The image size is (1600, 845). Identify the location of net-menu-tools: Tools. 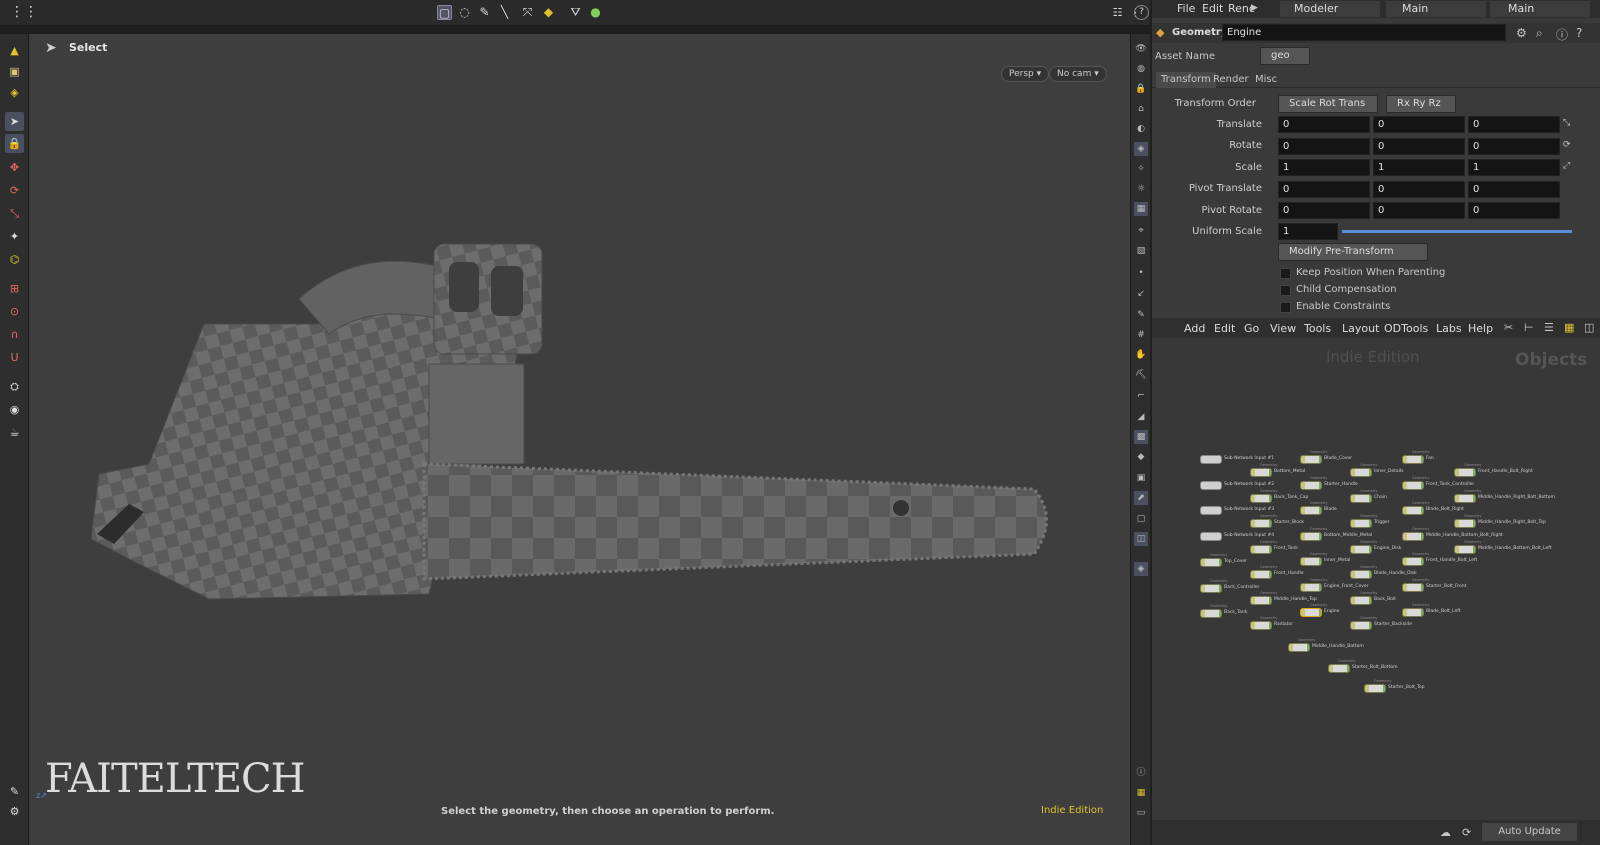
(1317, 328).